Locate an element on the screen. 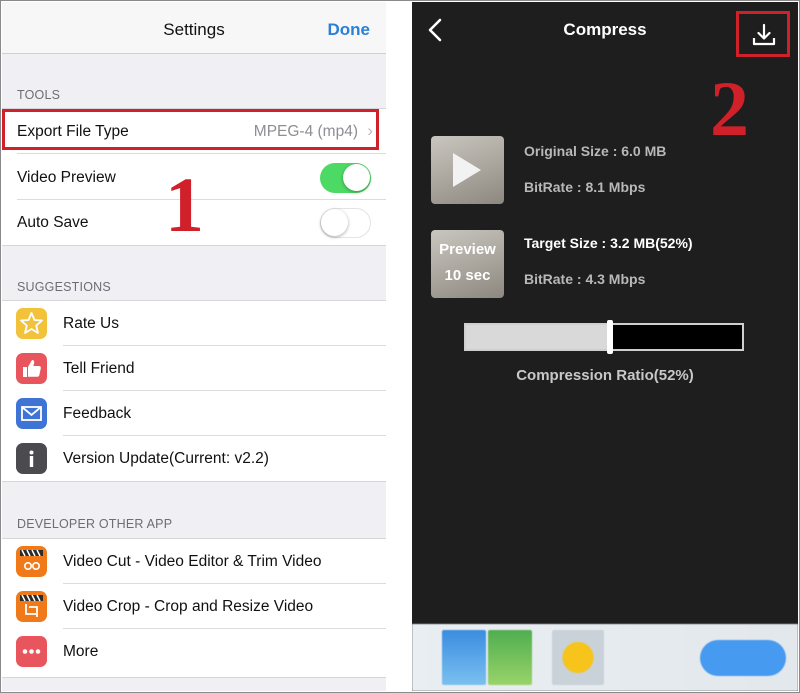 Image resolution: width=800 pixels, height=693 pixels. info-icon is located at coordinates (31, 458).